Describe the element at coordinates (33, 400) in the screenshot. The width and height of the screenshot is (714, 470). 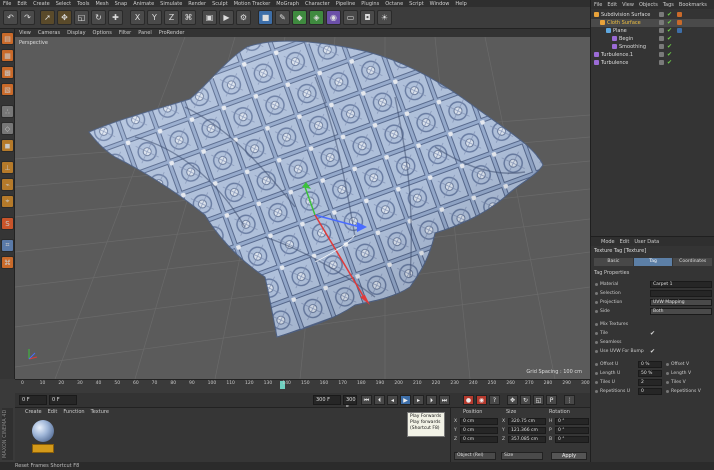
I see `start-frame-field: 0 F` at that location.